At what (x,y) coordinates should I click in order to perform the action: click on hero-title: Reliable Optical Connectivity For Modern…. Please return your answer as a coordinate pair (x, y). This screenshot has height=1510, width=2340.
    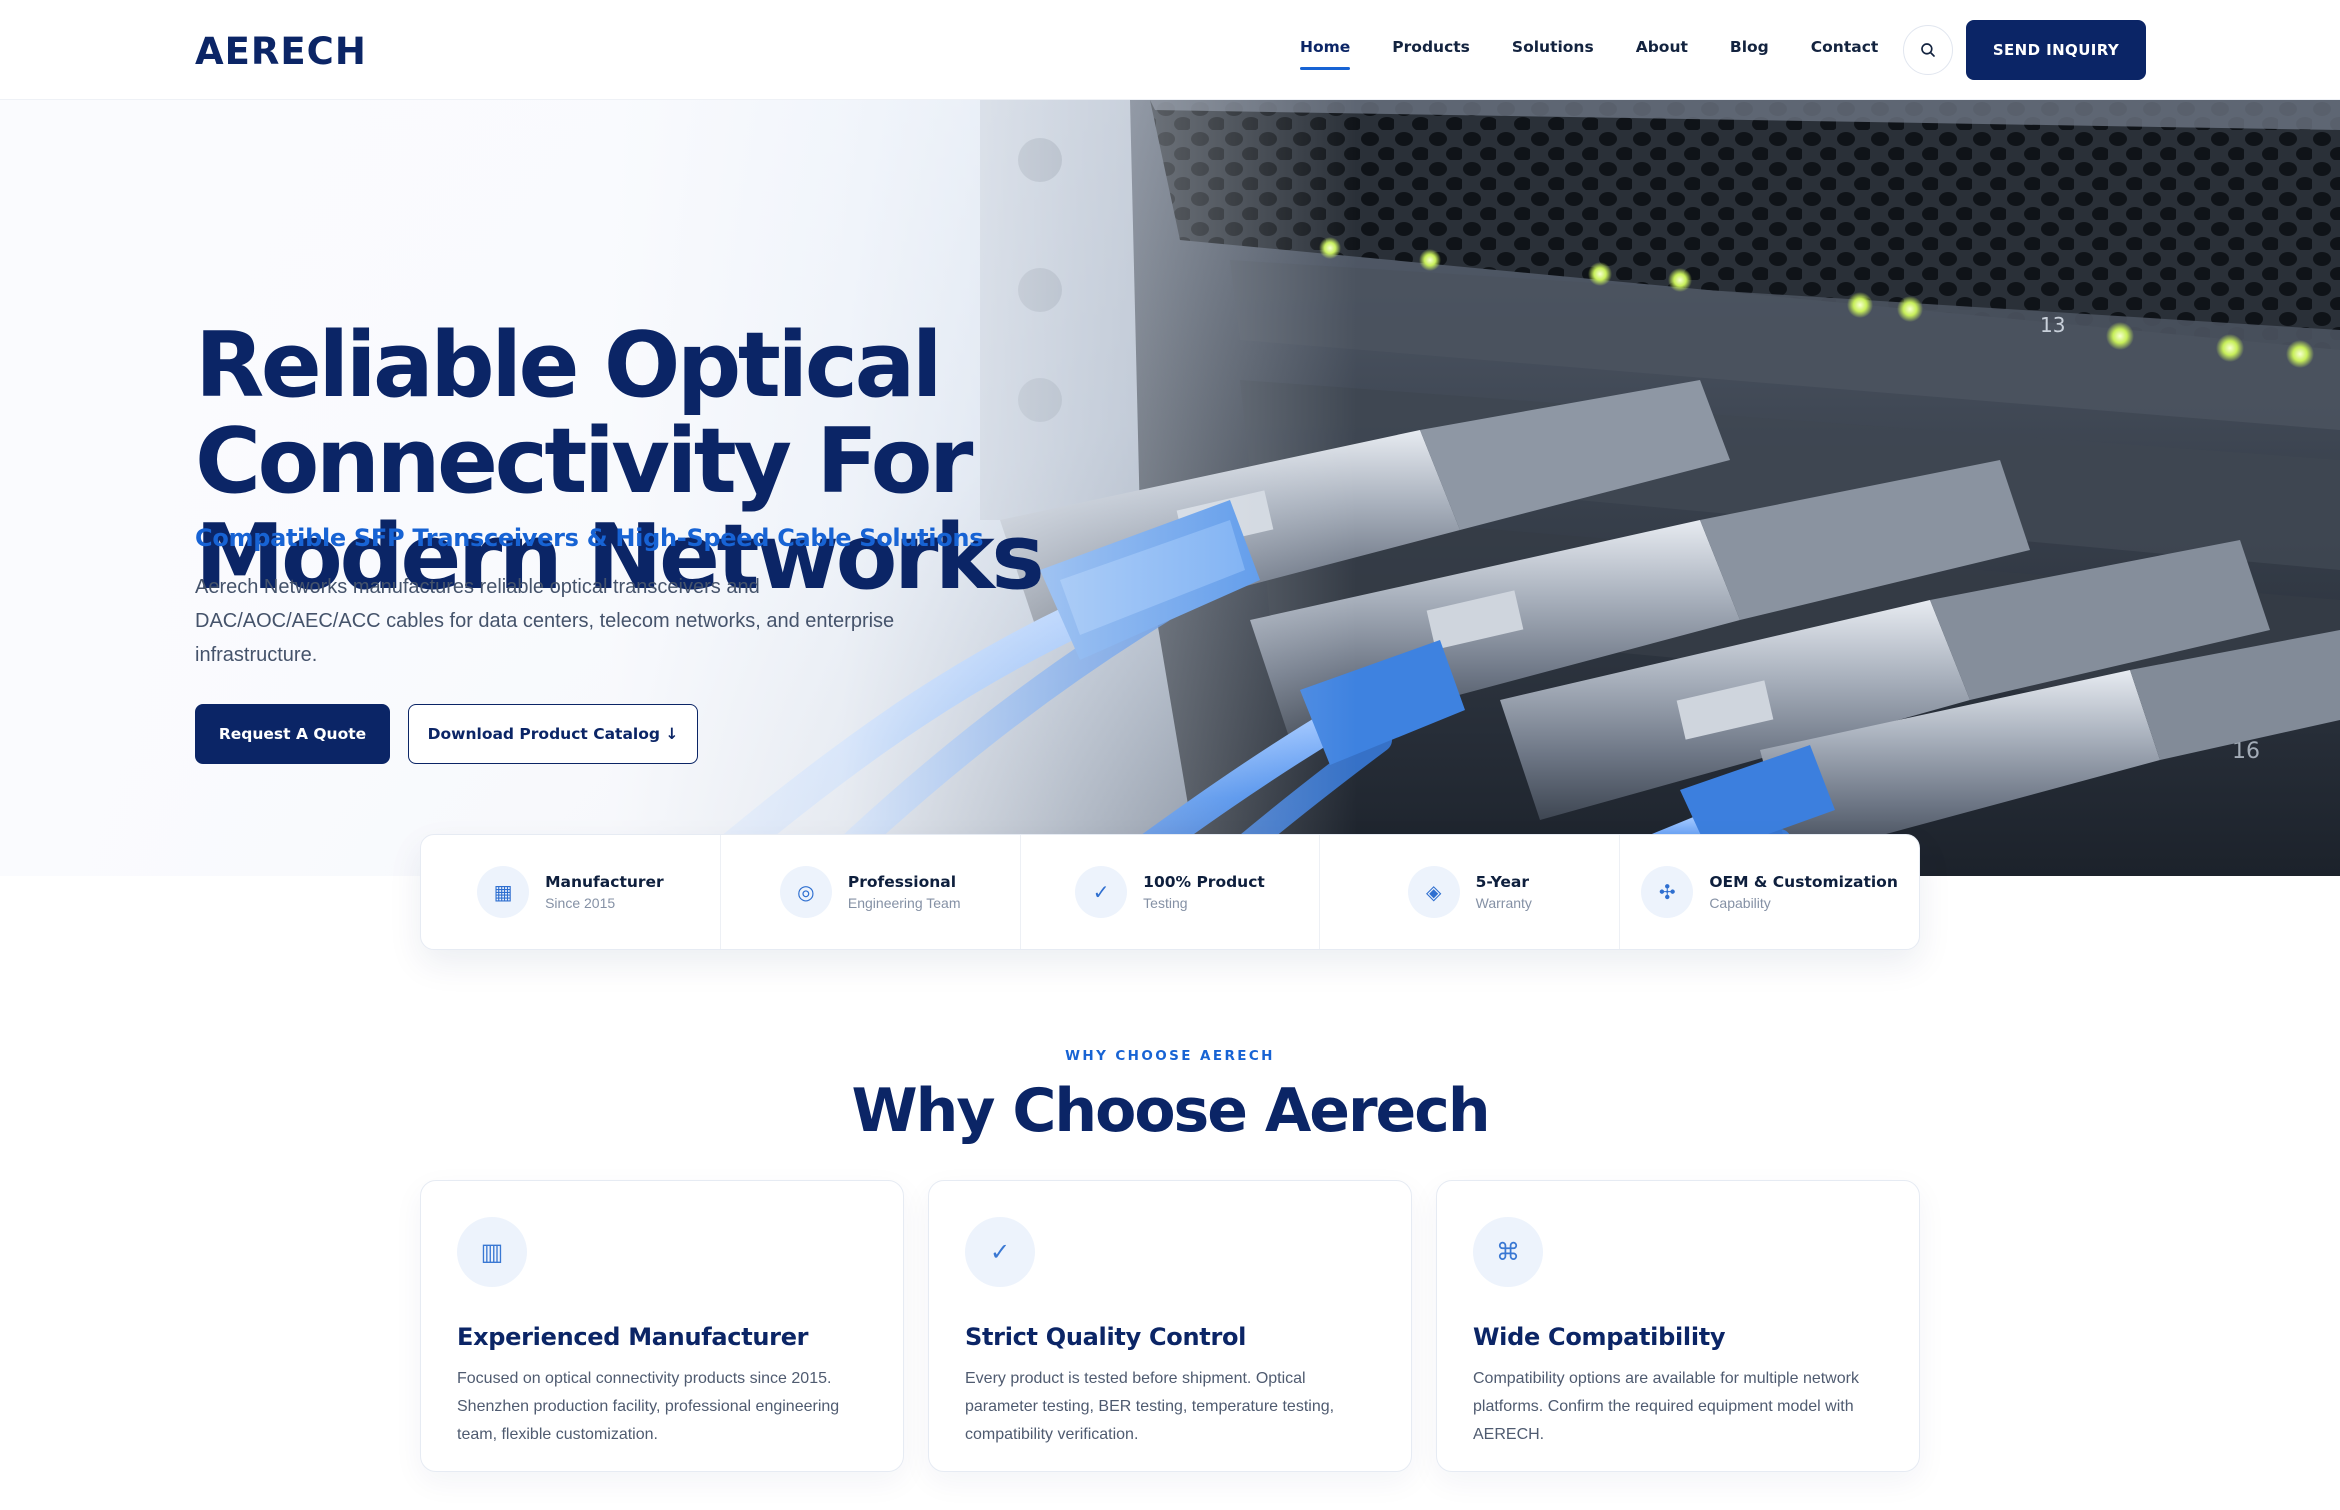
    Looking at the image, I should click on (645, 462).